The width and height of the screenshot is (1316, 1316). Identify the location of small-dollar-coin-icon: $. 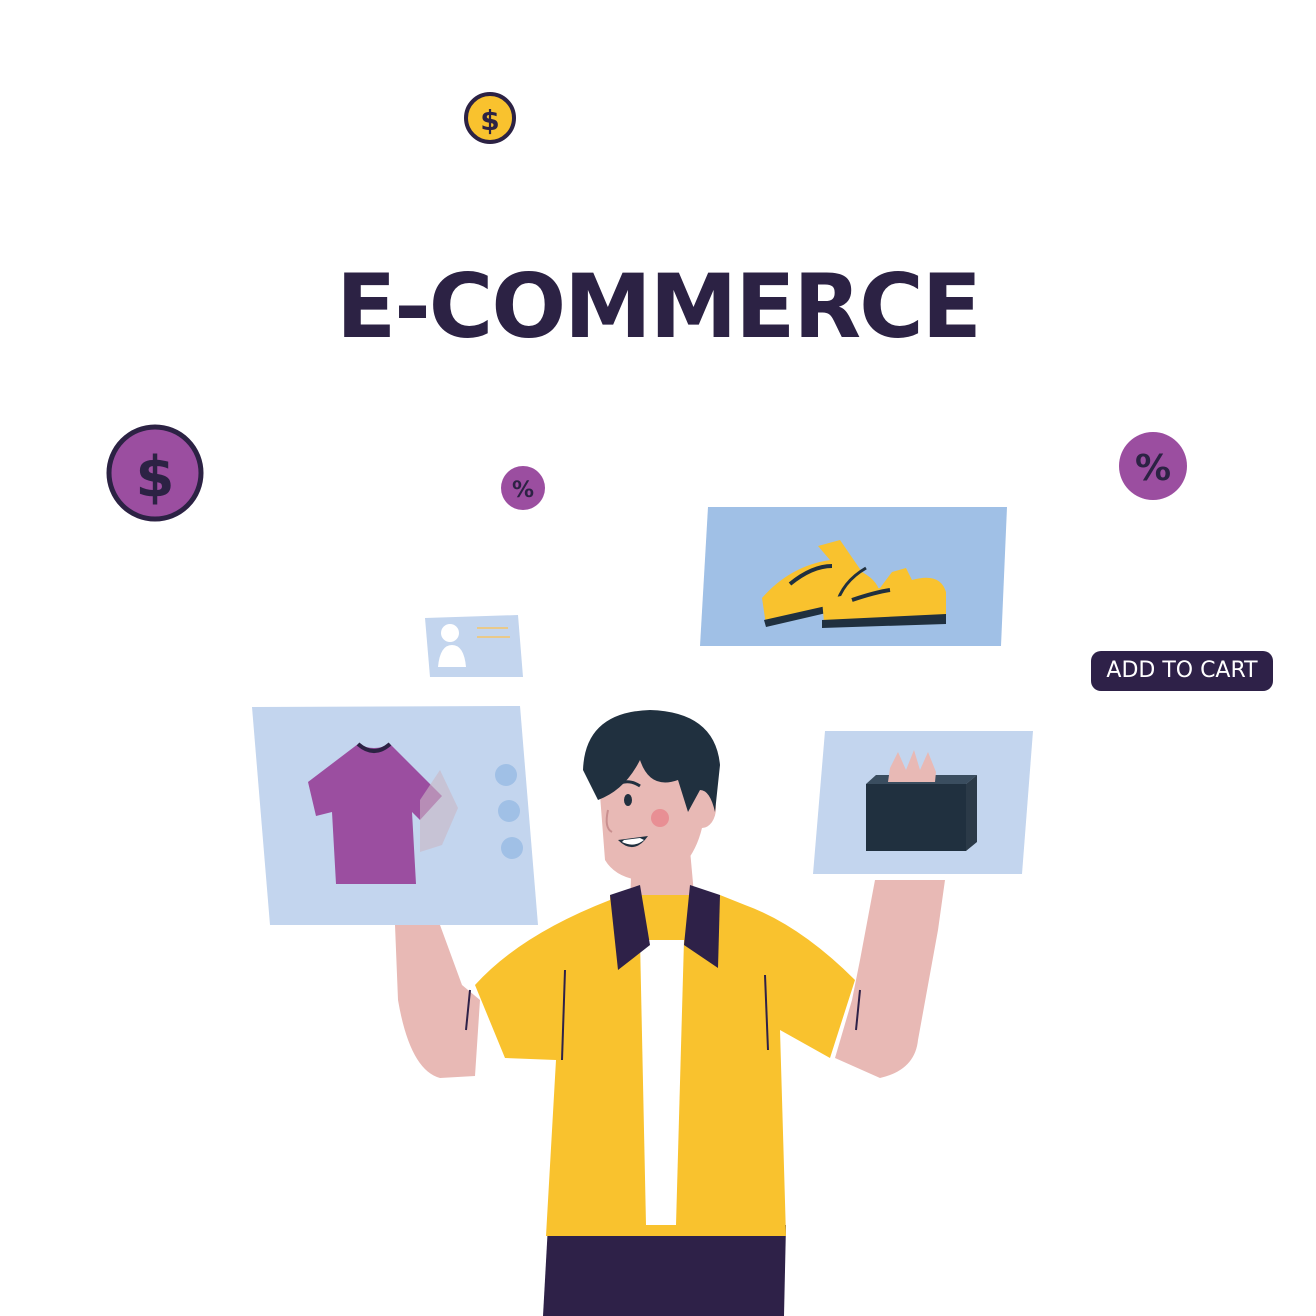
(490, 118).